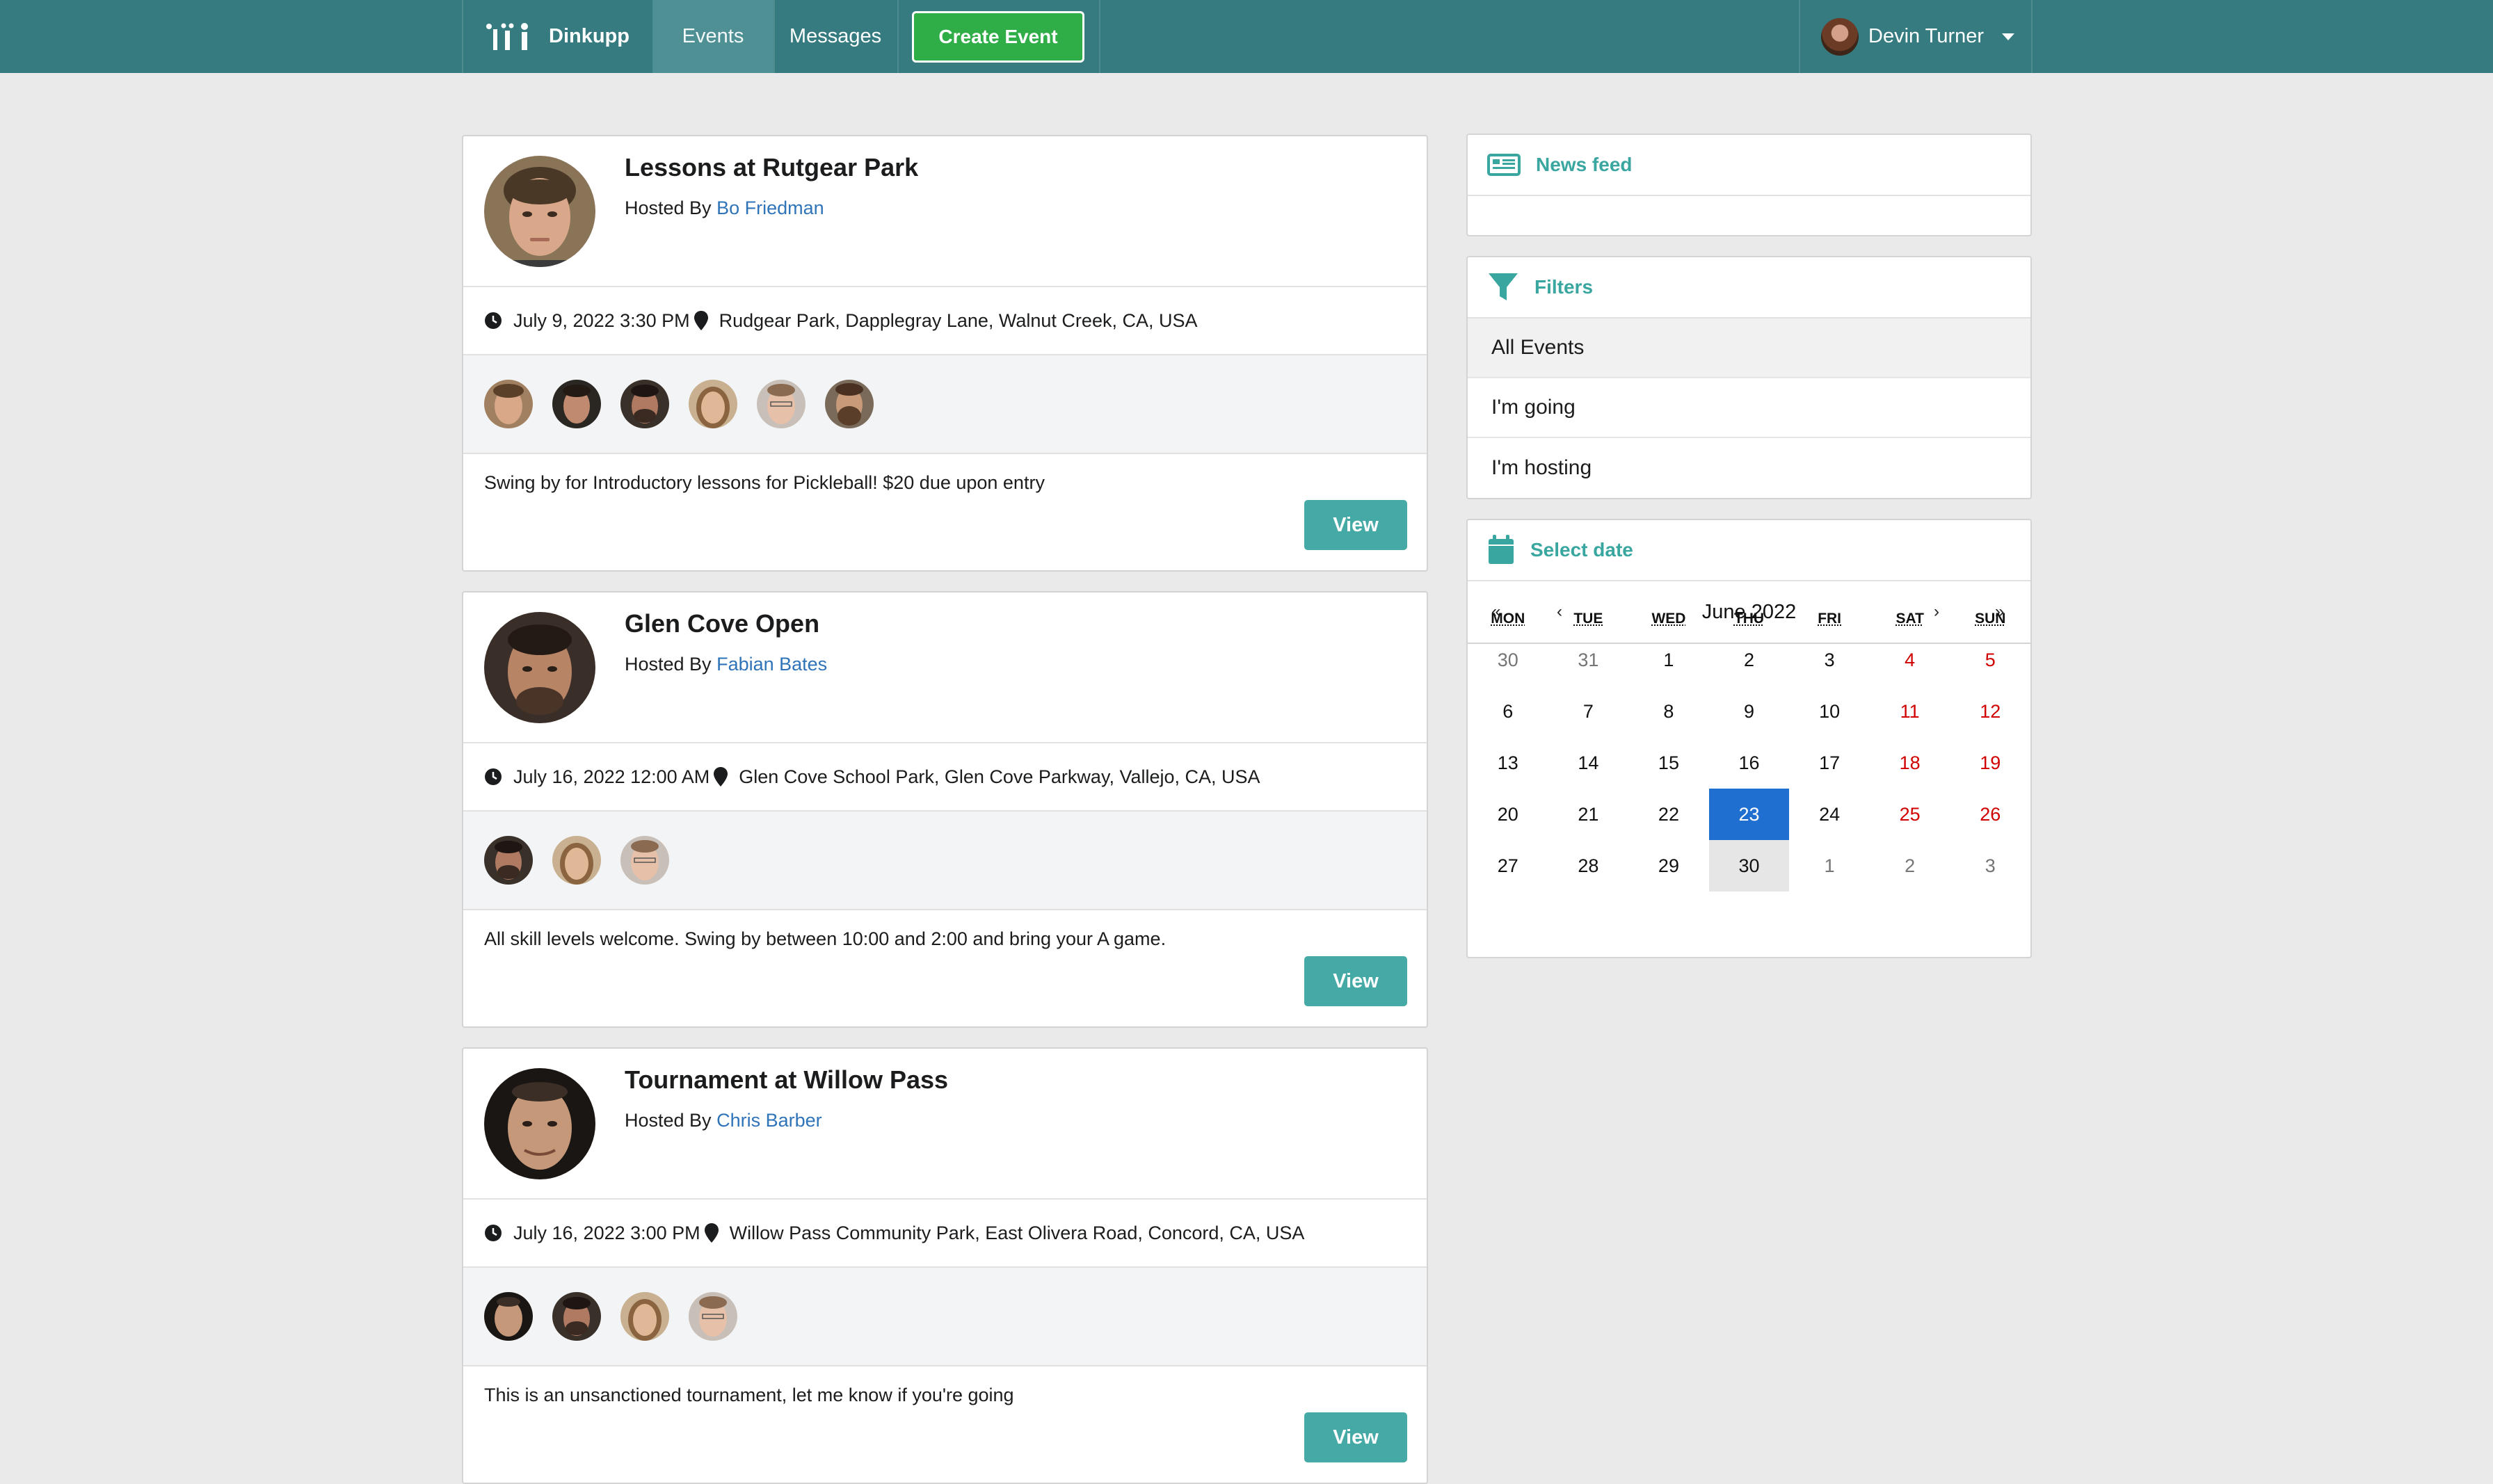 The image size is (2493, 1484). What do you see at coordinates (1508, 763) in the screenshot?
I see `calendar-day: 13` at bounding box center [1508, 763].